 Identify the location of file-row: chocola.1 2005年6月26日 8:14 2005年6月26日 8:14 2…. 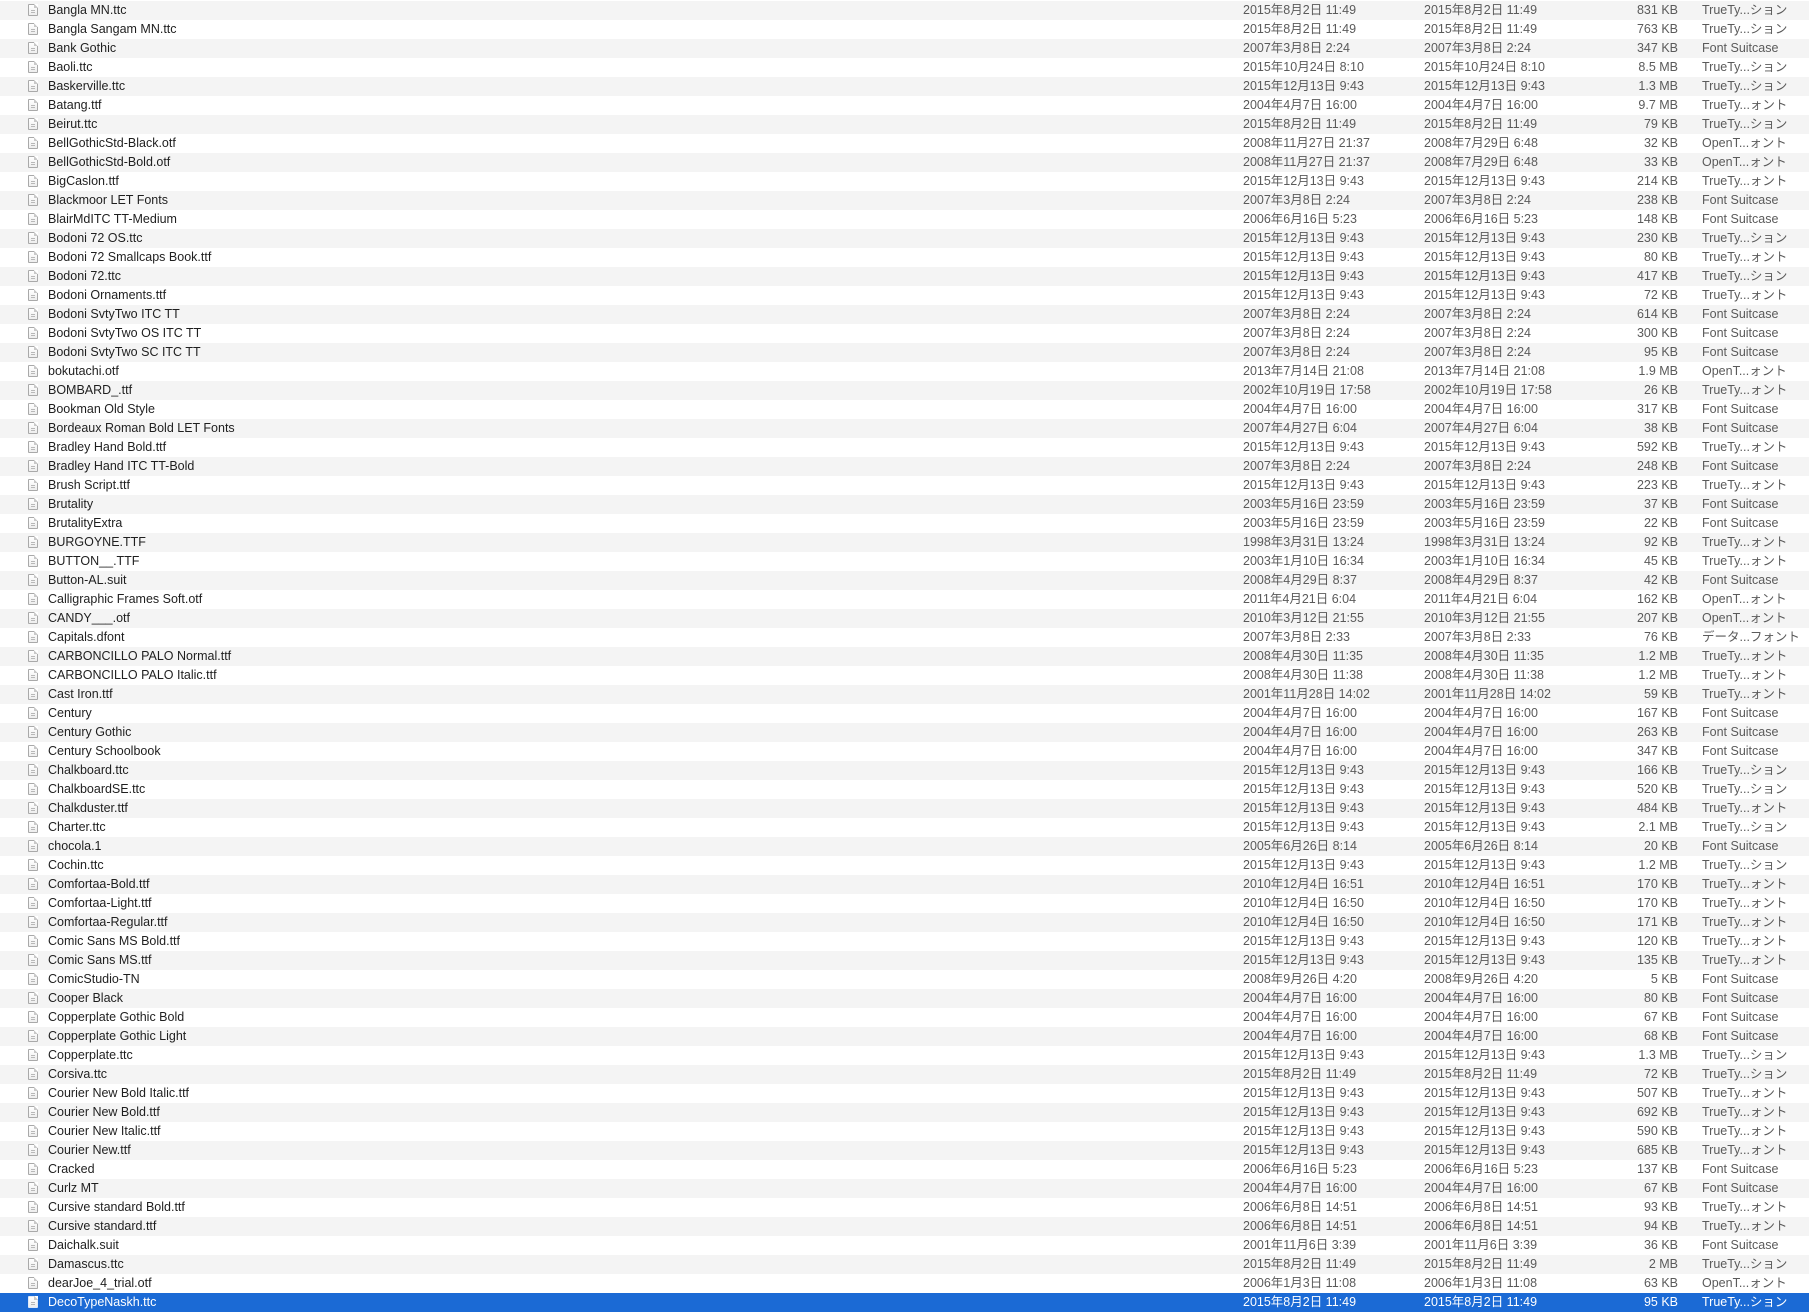
(904, 846).